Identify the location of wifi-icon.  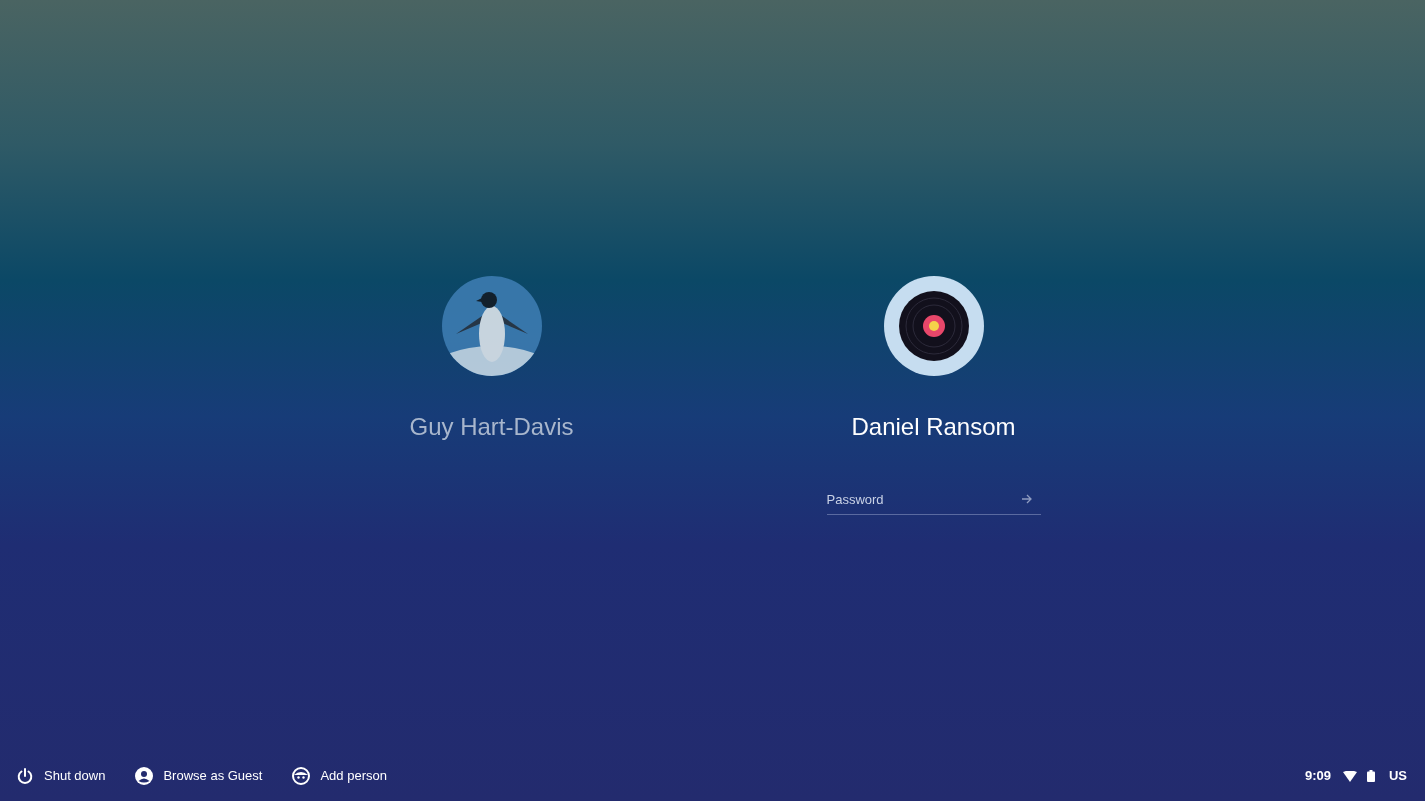
(1349, 776).